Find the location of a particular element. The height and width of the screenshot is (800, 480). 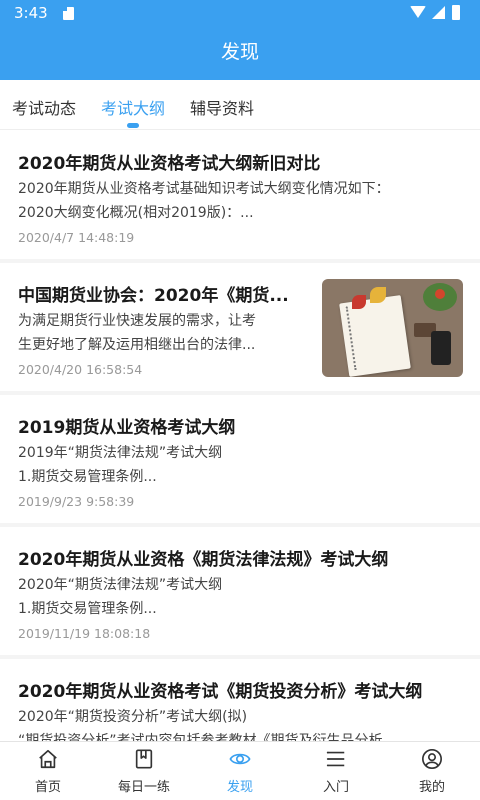

eye-icon is located at coordinates (240, 759).